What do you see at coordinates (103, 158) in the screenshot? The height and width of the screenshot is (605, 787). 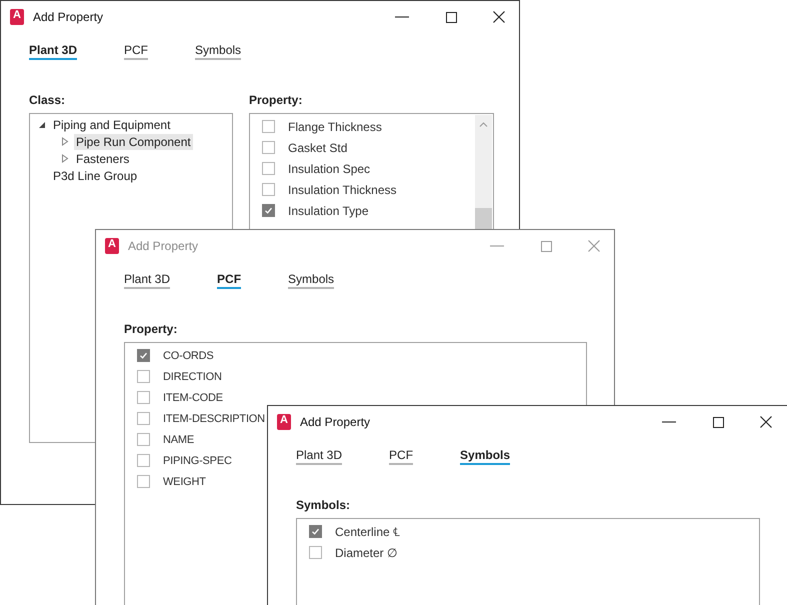 I see `tree-item: Fasteners` at bounding box center [103, 158].